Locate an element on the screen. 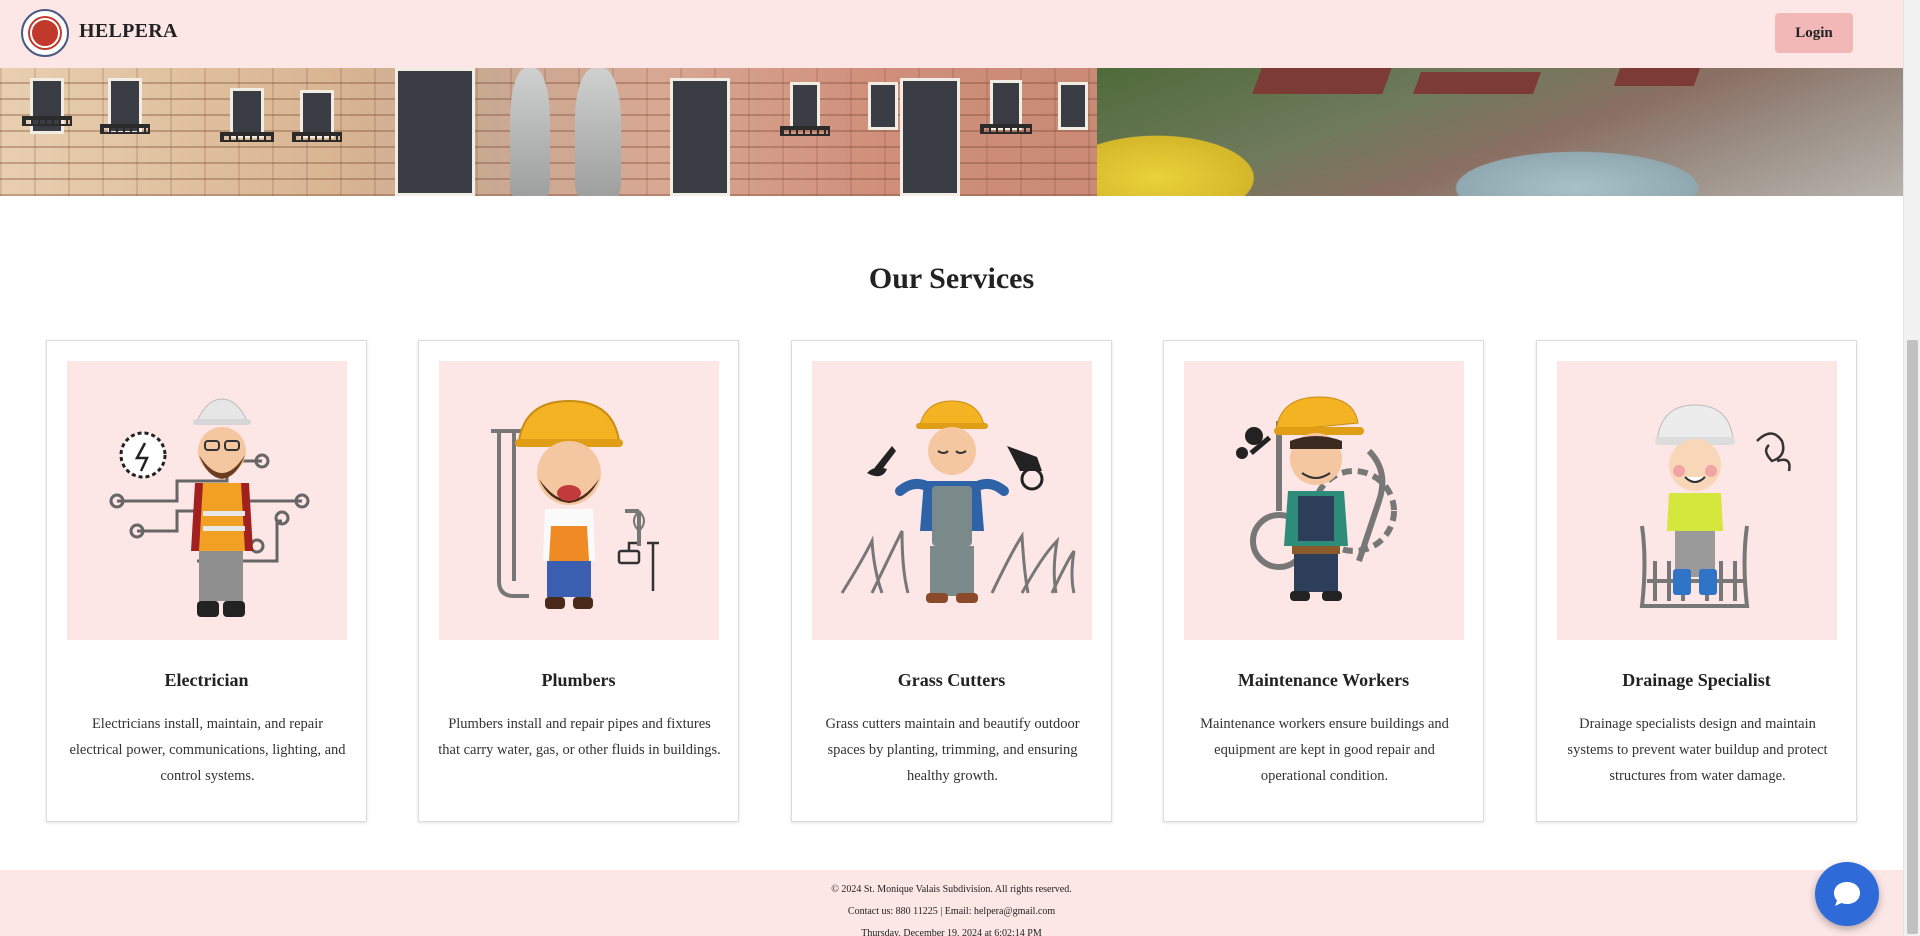  electrician-worker-icon is located at coordinates (207, 500).